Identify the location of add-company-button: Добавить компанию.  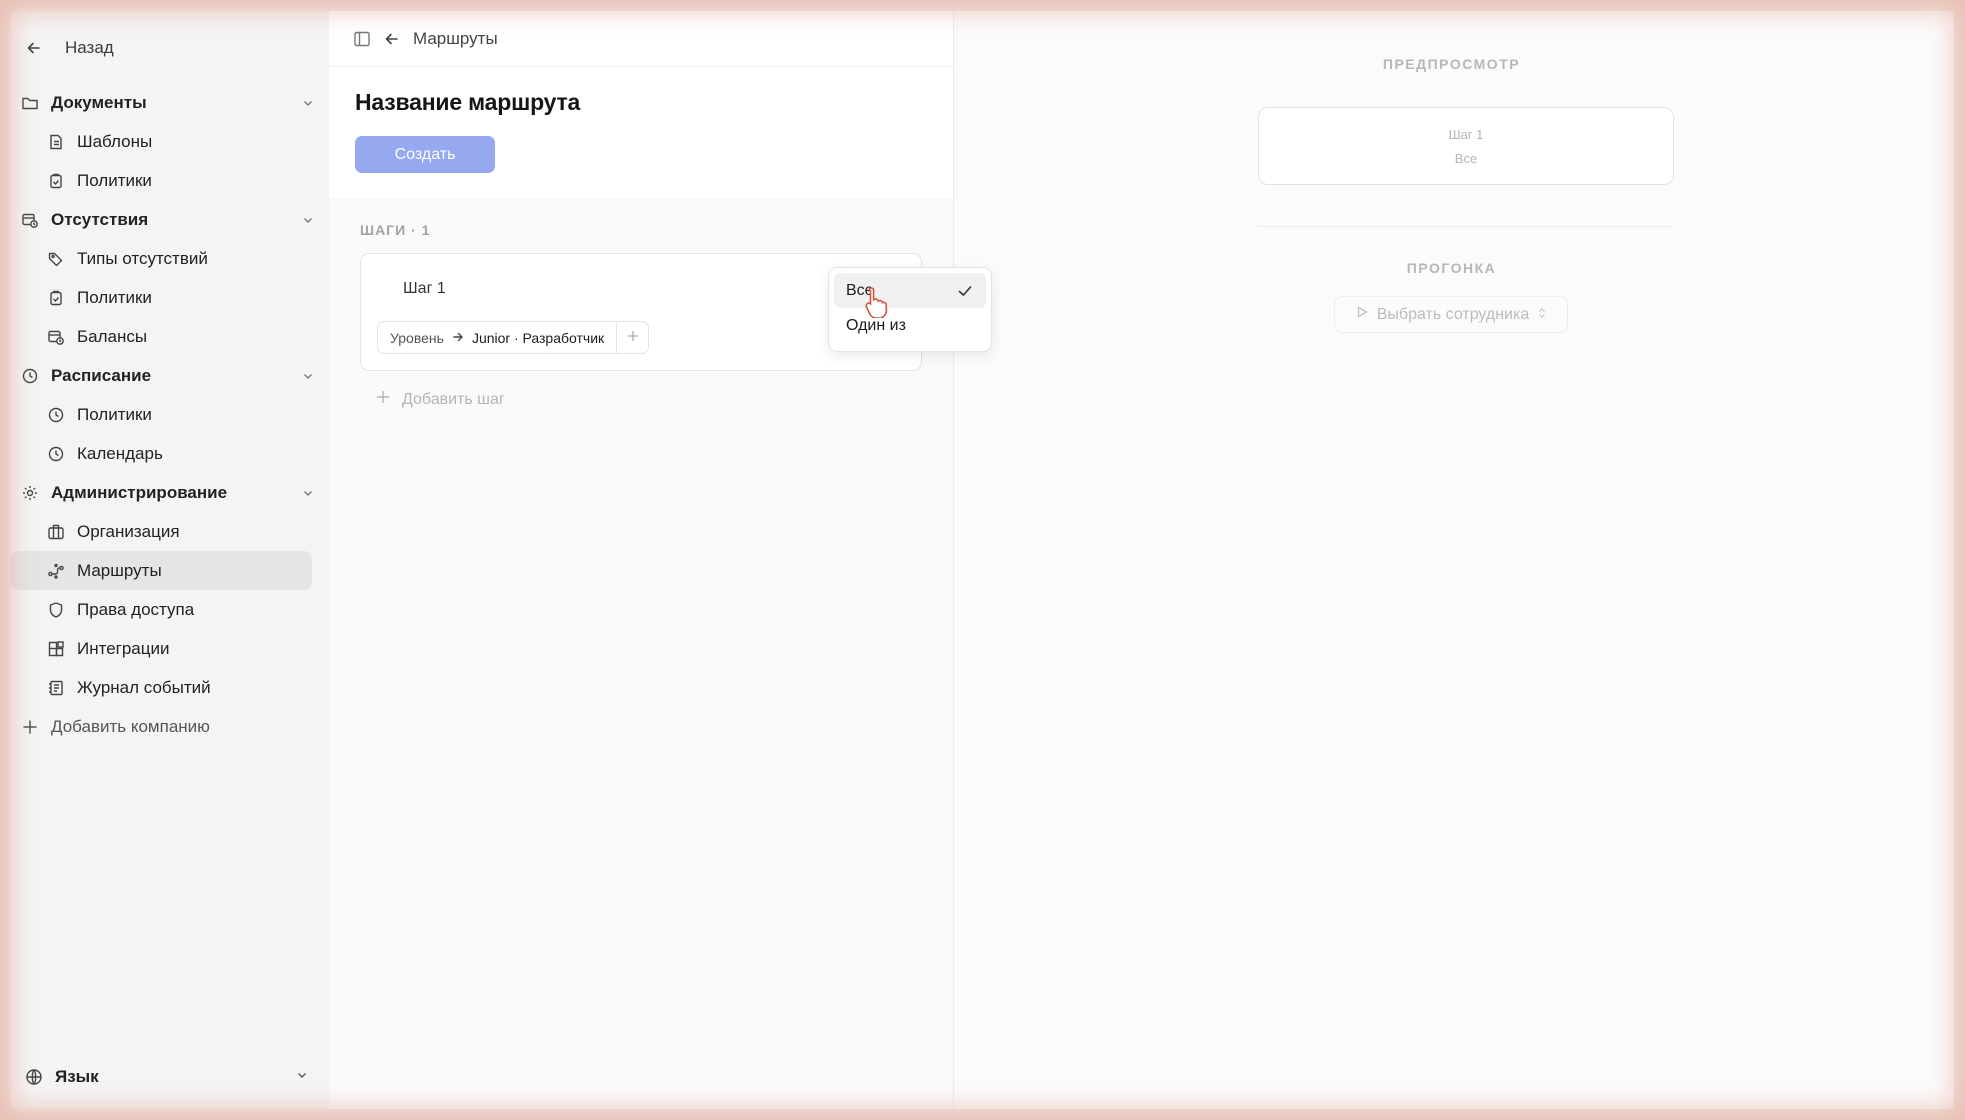
(170, 726).